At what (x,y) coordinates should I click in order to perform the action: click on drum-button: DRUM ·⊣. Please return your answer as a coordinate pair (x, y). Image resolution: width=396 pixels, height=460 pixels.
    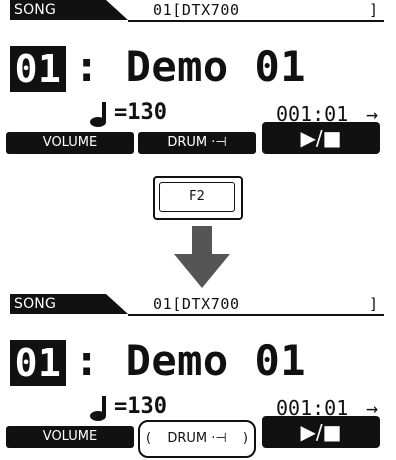
    Looking at the image, I should click on (197, 143).